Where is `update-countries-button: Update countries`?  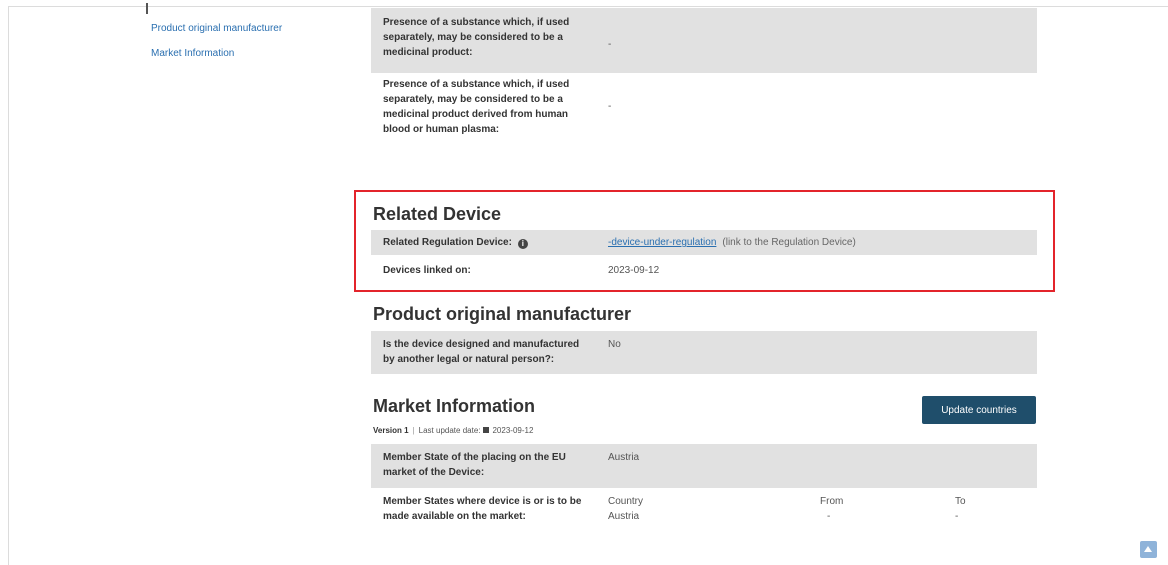 update-countries-button: Update countries is located at coordinates (979, 410).